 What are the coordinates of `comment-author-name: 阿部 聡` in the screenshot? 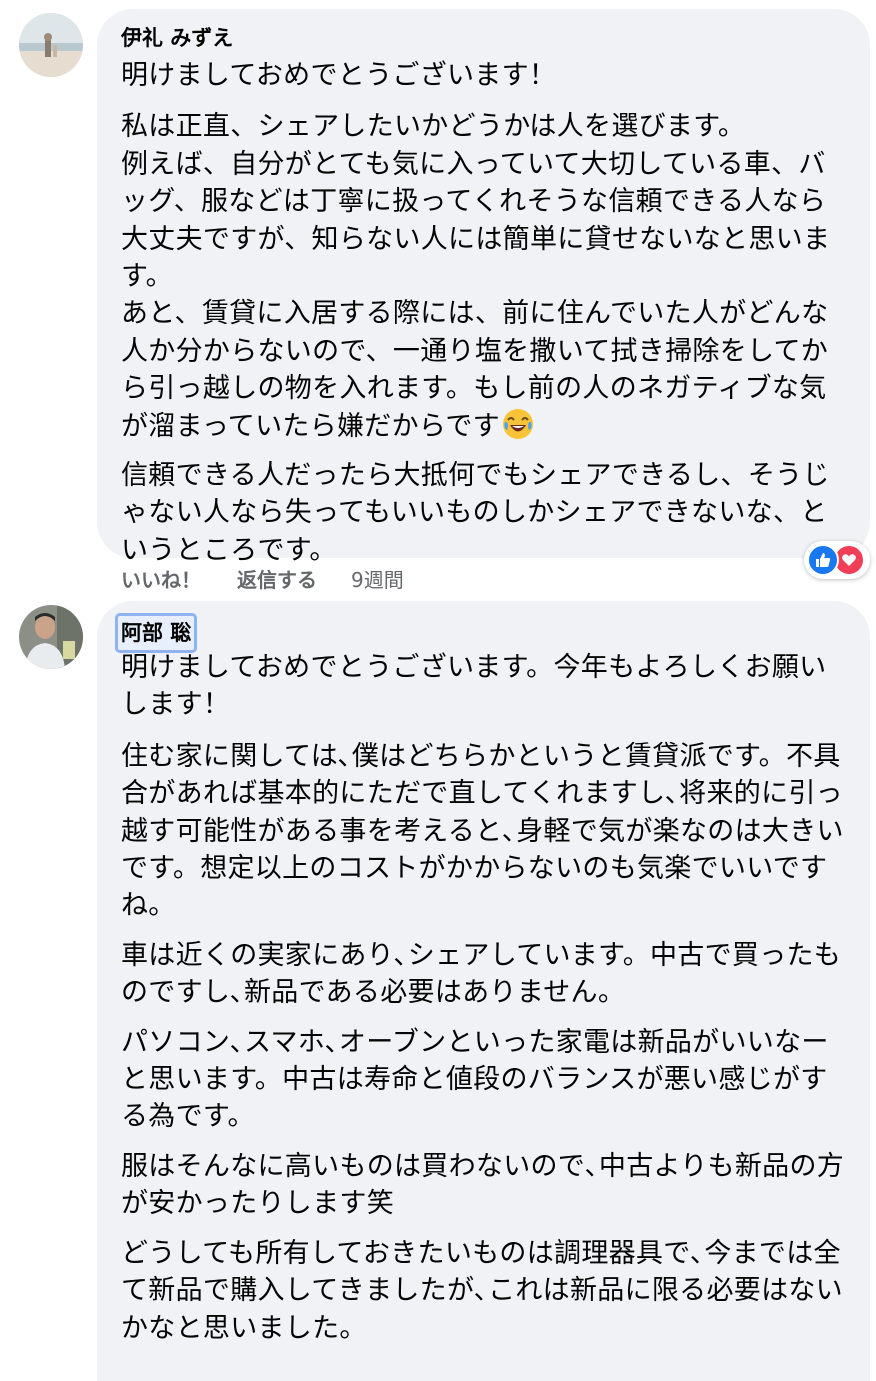 It's located at (156, 633).